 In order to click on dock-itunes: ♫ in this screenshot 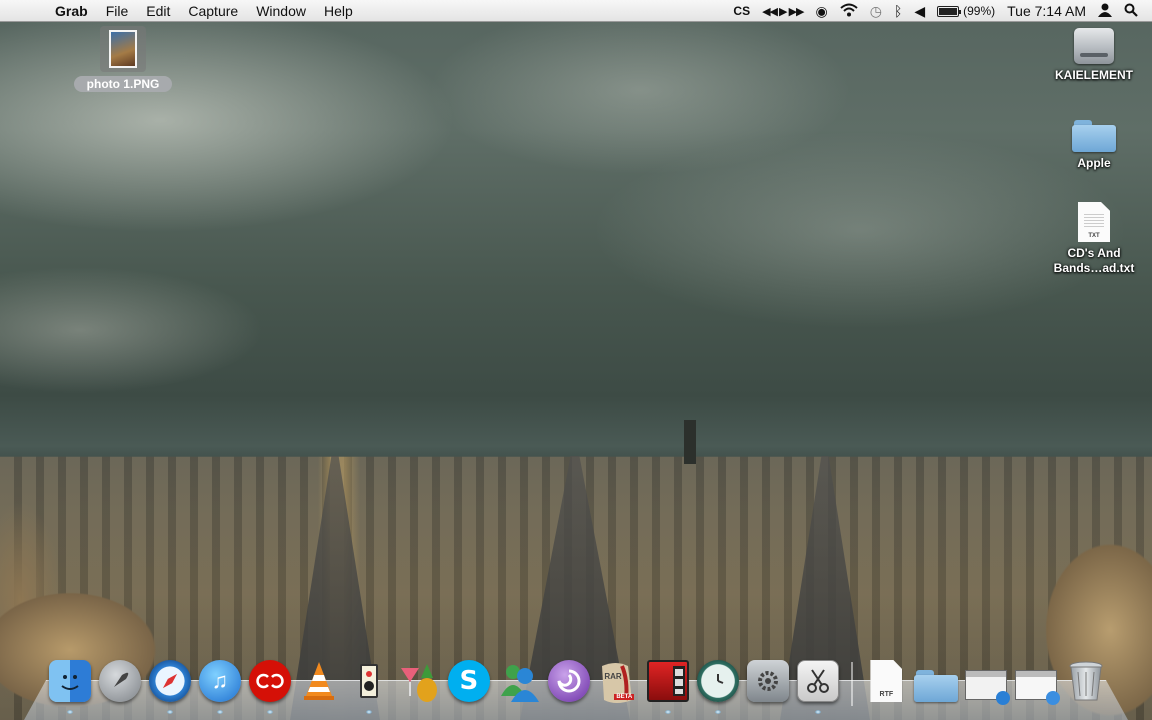, I will do `click(219, 687)`.